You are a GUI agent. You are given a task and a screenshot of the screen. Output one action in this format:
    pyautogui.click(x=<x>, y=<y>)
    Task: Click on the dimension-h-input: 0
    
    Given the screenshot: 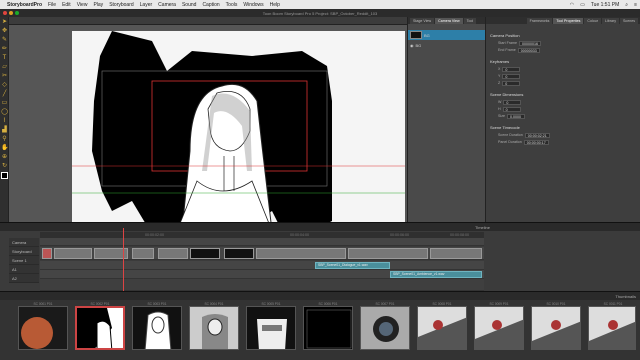 What is the action you would take?
    pyautogui.click(x=511, y=109)
    